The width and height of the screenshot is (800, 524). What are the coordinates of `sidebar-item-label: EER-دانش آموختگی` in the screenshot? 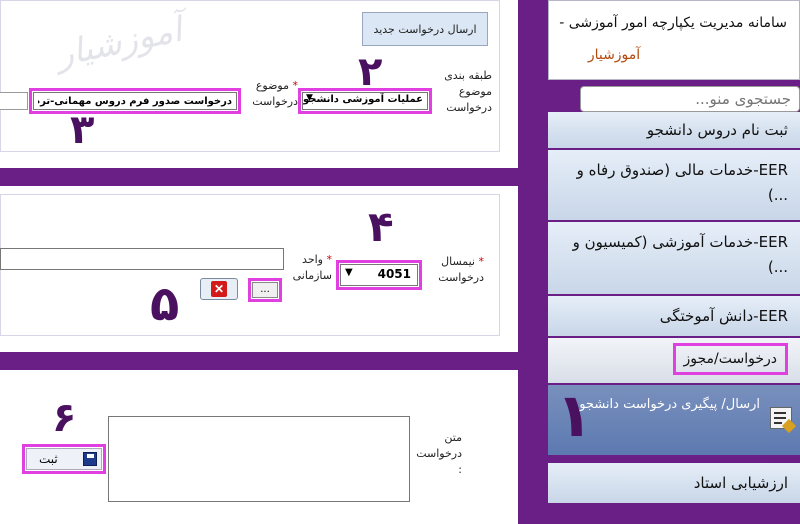 It's located at (723, 316).